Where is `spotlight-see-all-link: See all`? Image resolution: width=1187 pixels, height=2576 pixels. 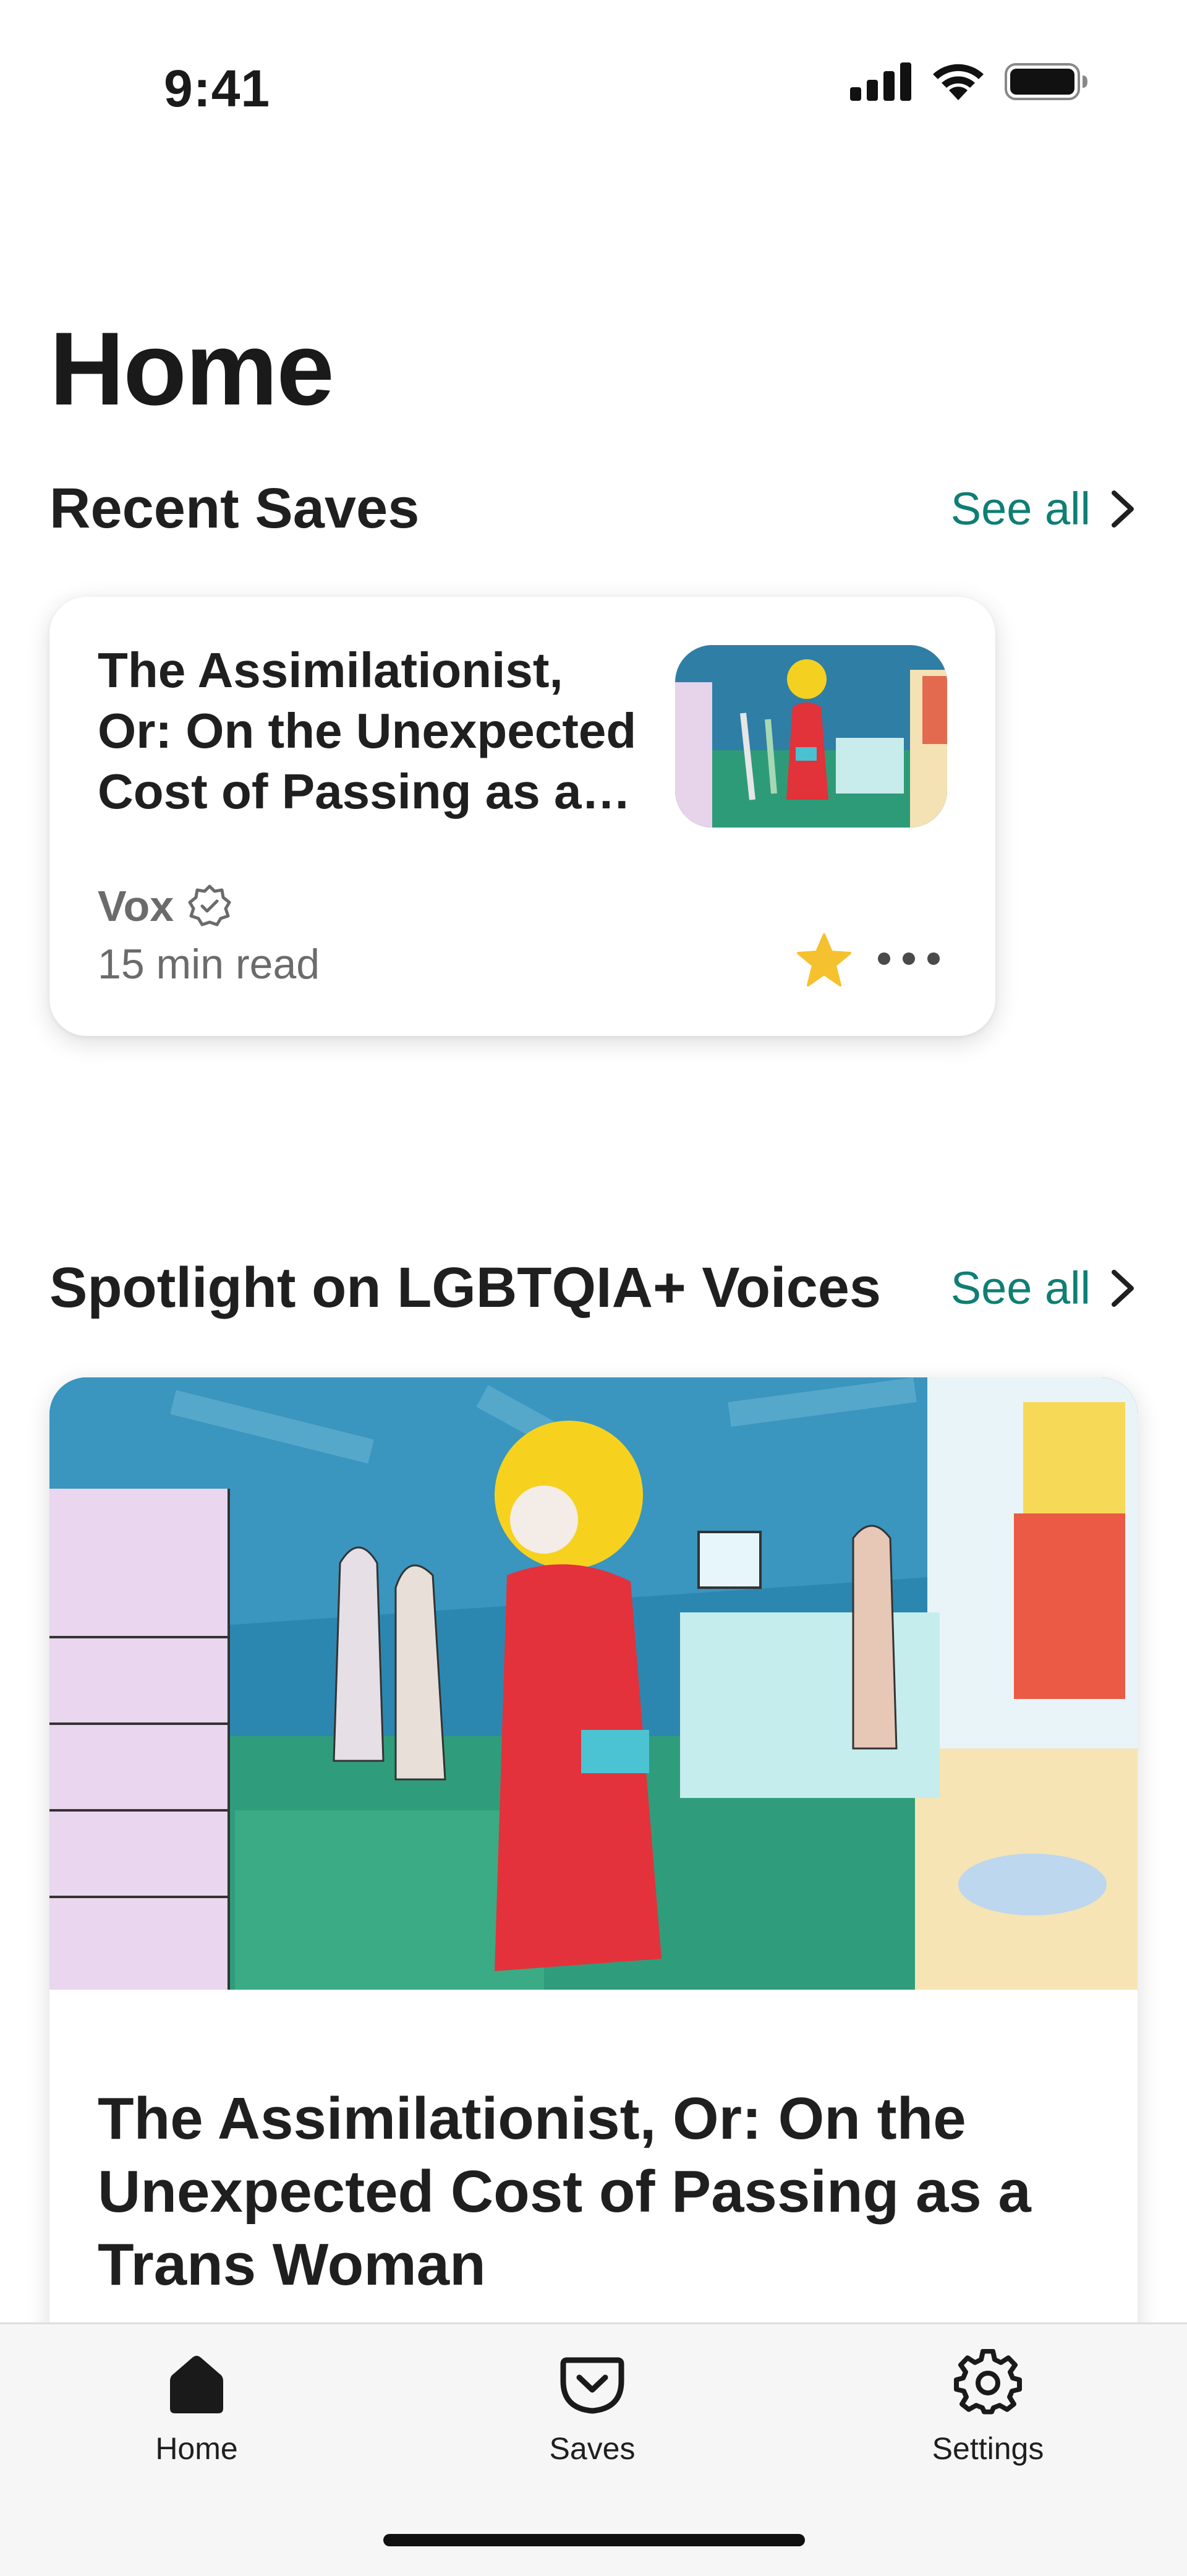
spotlight-see-all-link: See all is located at coordinates (1045, 1288).